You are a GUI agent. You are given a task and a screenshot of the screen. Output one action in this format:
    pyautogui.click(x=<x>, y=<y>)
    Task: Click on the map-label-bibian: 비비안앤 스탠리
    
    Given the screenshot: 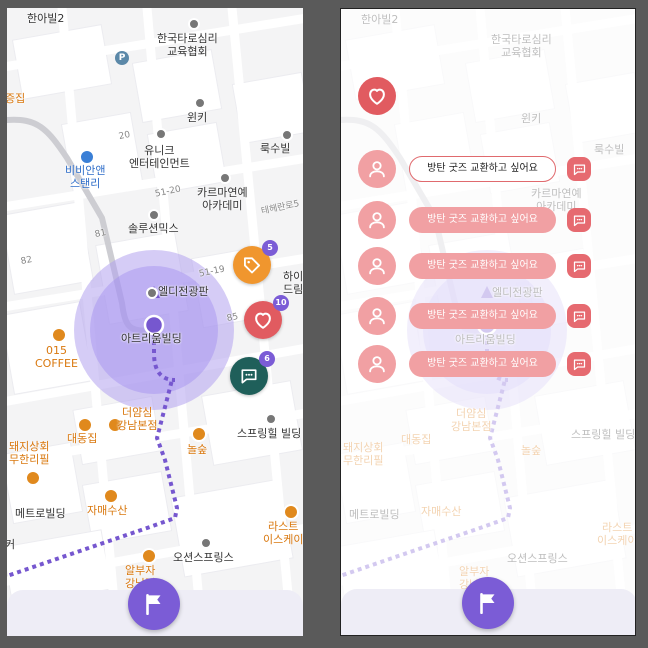 What is the action you would take?
    pyautogui.click(x=85, y=177)
    